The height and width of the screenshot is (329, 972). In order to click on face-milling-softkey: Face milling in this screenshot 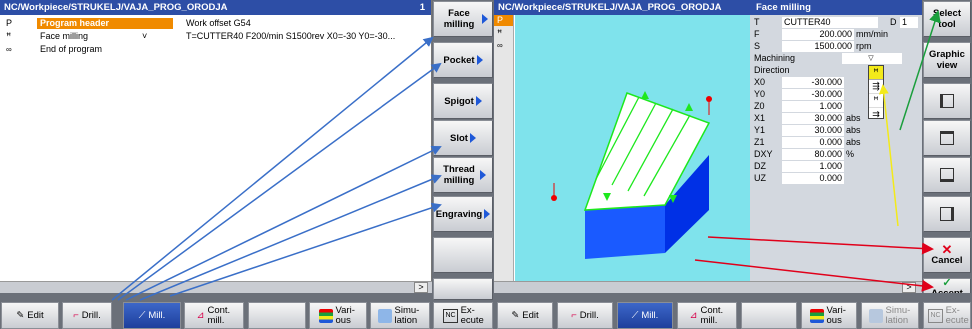, I will do `click(463, 19)`.